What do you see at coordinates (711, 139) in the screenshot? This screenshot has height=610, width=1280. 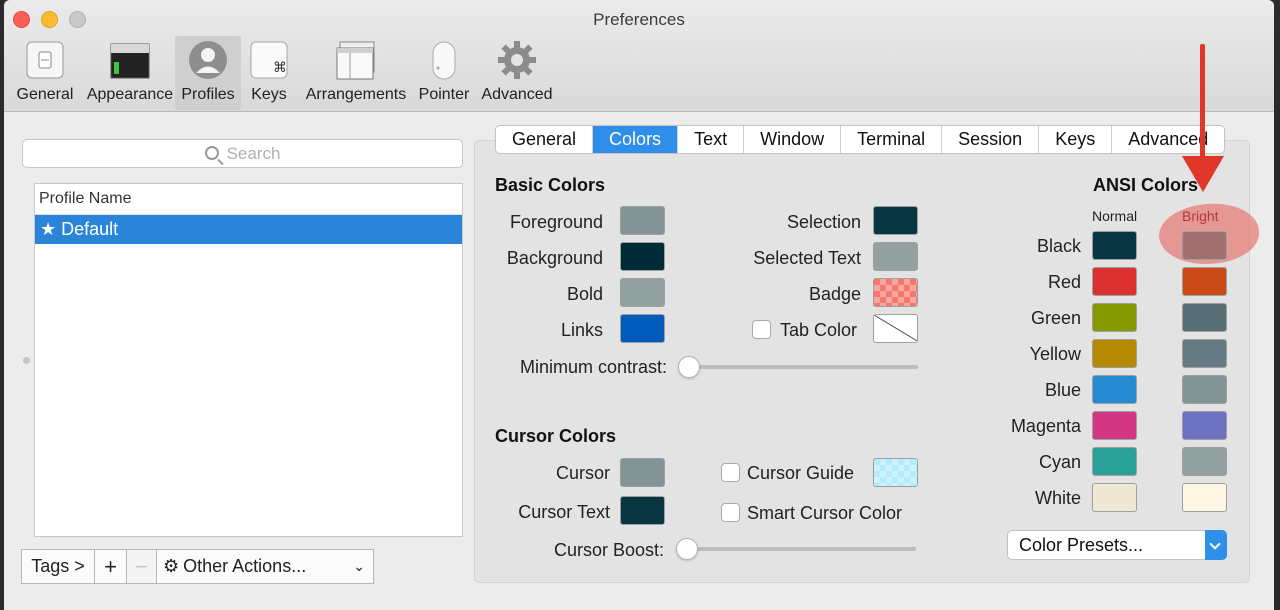 I see `tab-text: Text` at bounding box center [711, 139].